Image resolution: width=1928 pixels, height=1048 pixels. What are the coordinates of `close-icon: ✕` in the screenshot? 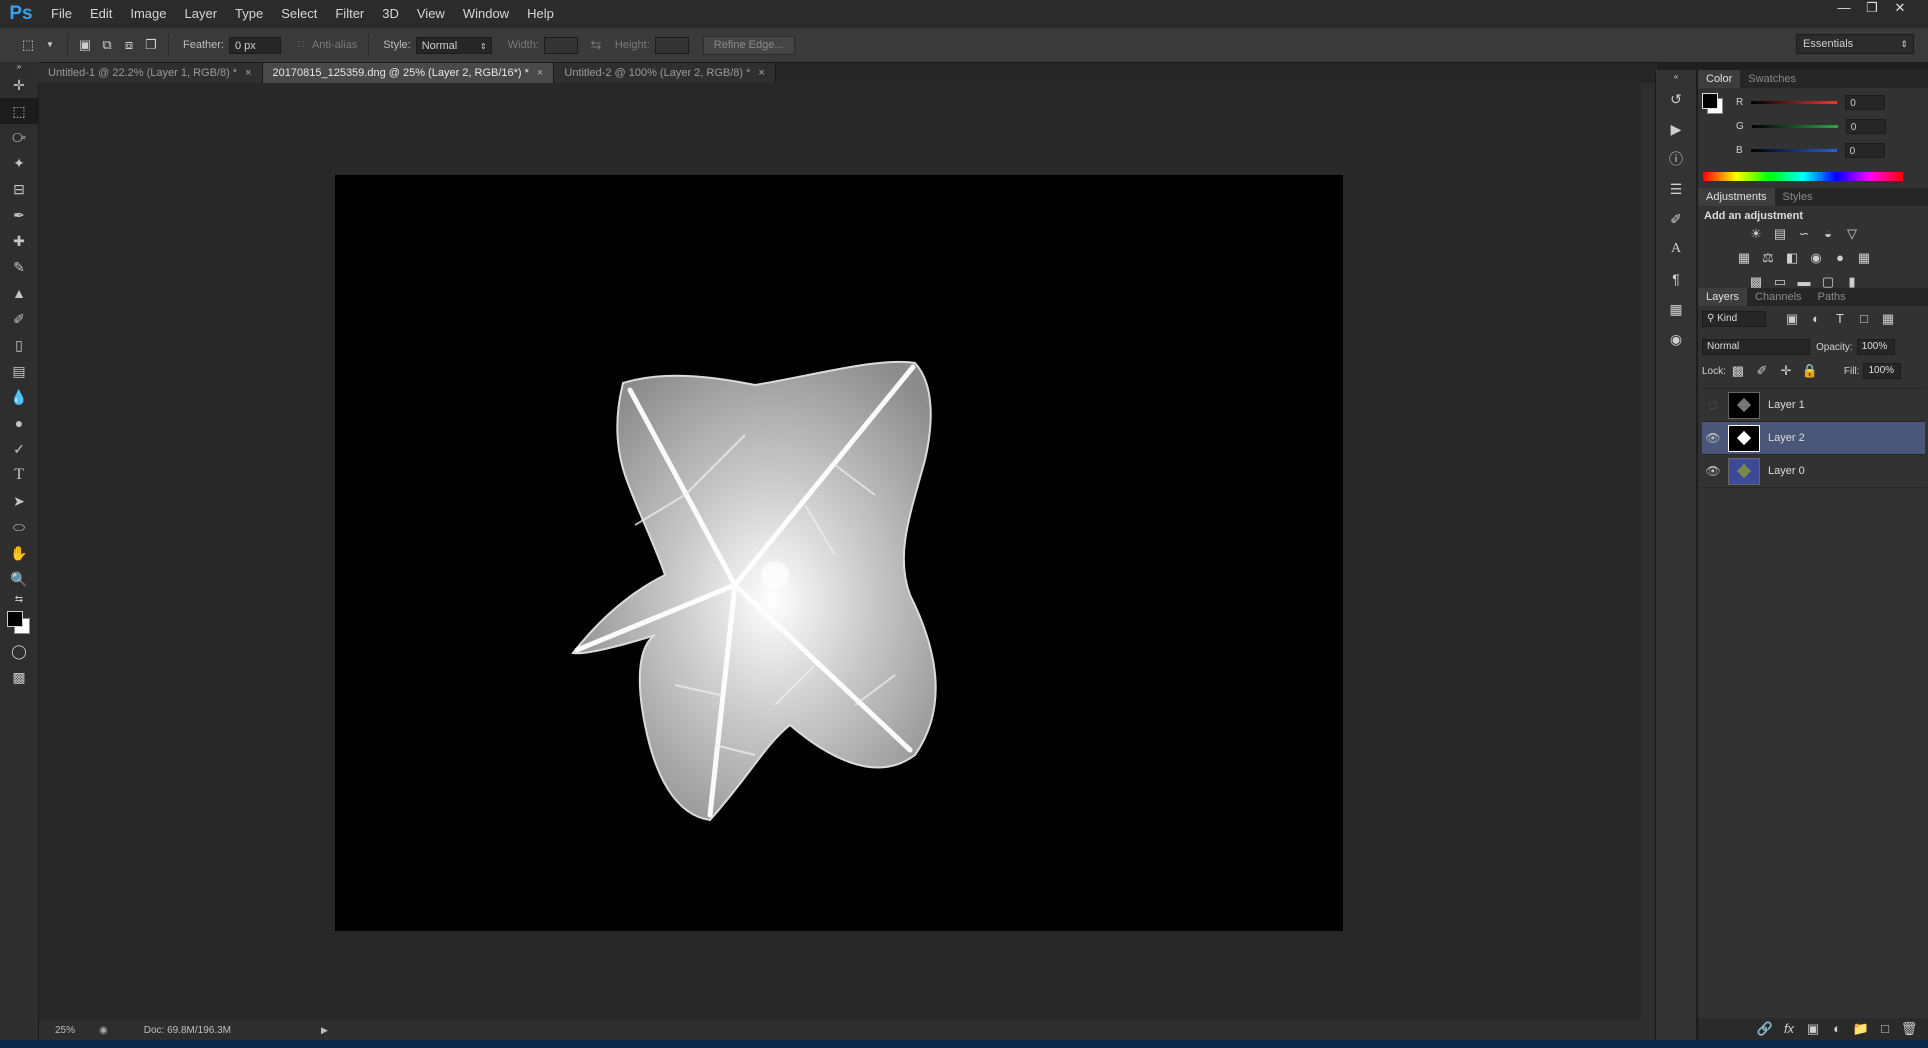 It's located at (1900, 9).